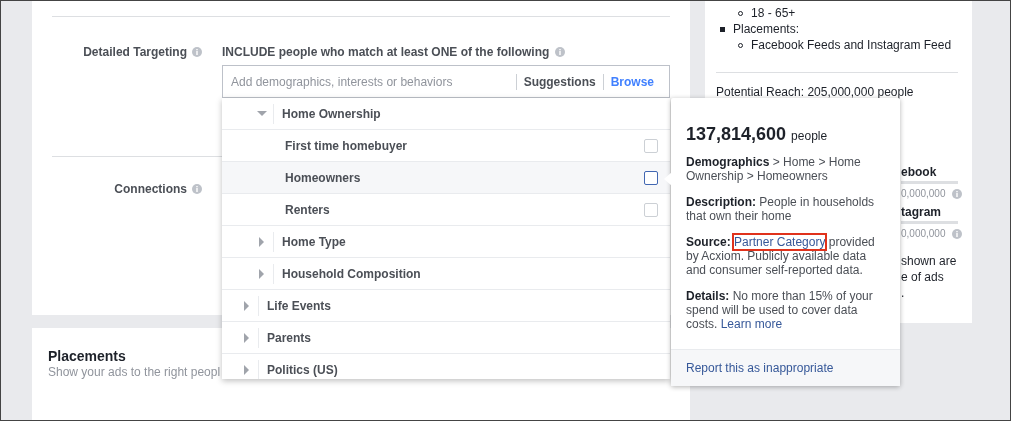  I want to click on link: Learn more, so click(751, 324).